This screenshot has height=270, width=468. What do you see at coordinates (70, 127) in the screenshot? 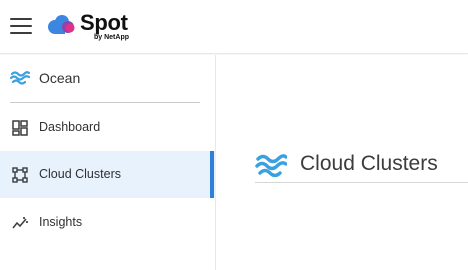
I see `sidebar-item-label: Dashboard` at bounding box center [70, 127].